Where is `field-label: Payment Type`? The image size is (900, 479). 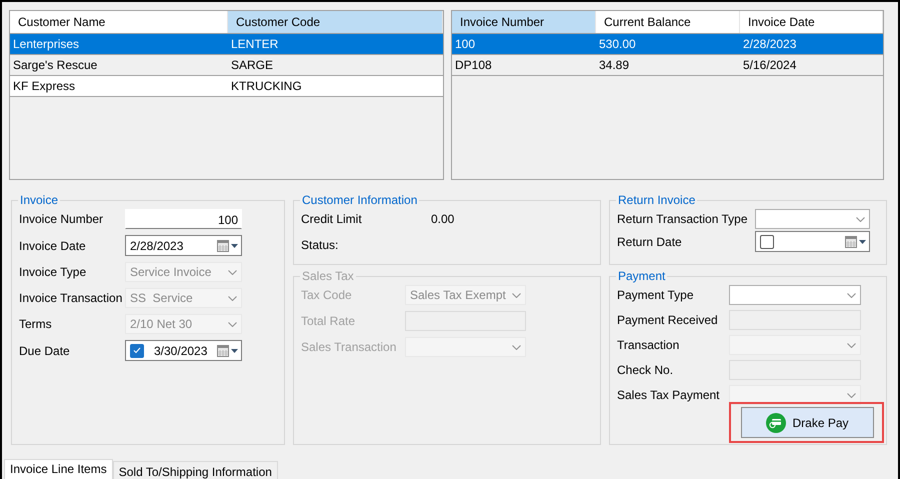
field-label: Payment Type is located at coordinates (655, 295).